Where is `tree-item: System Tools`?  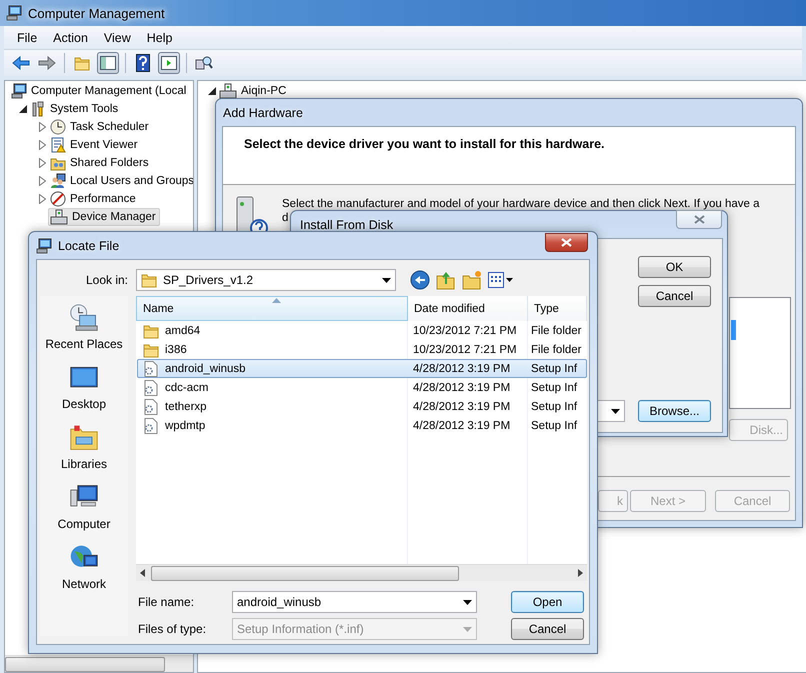
tree-item: System Tools is located at coordinates (75, 109).